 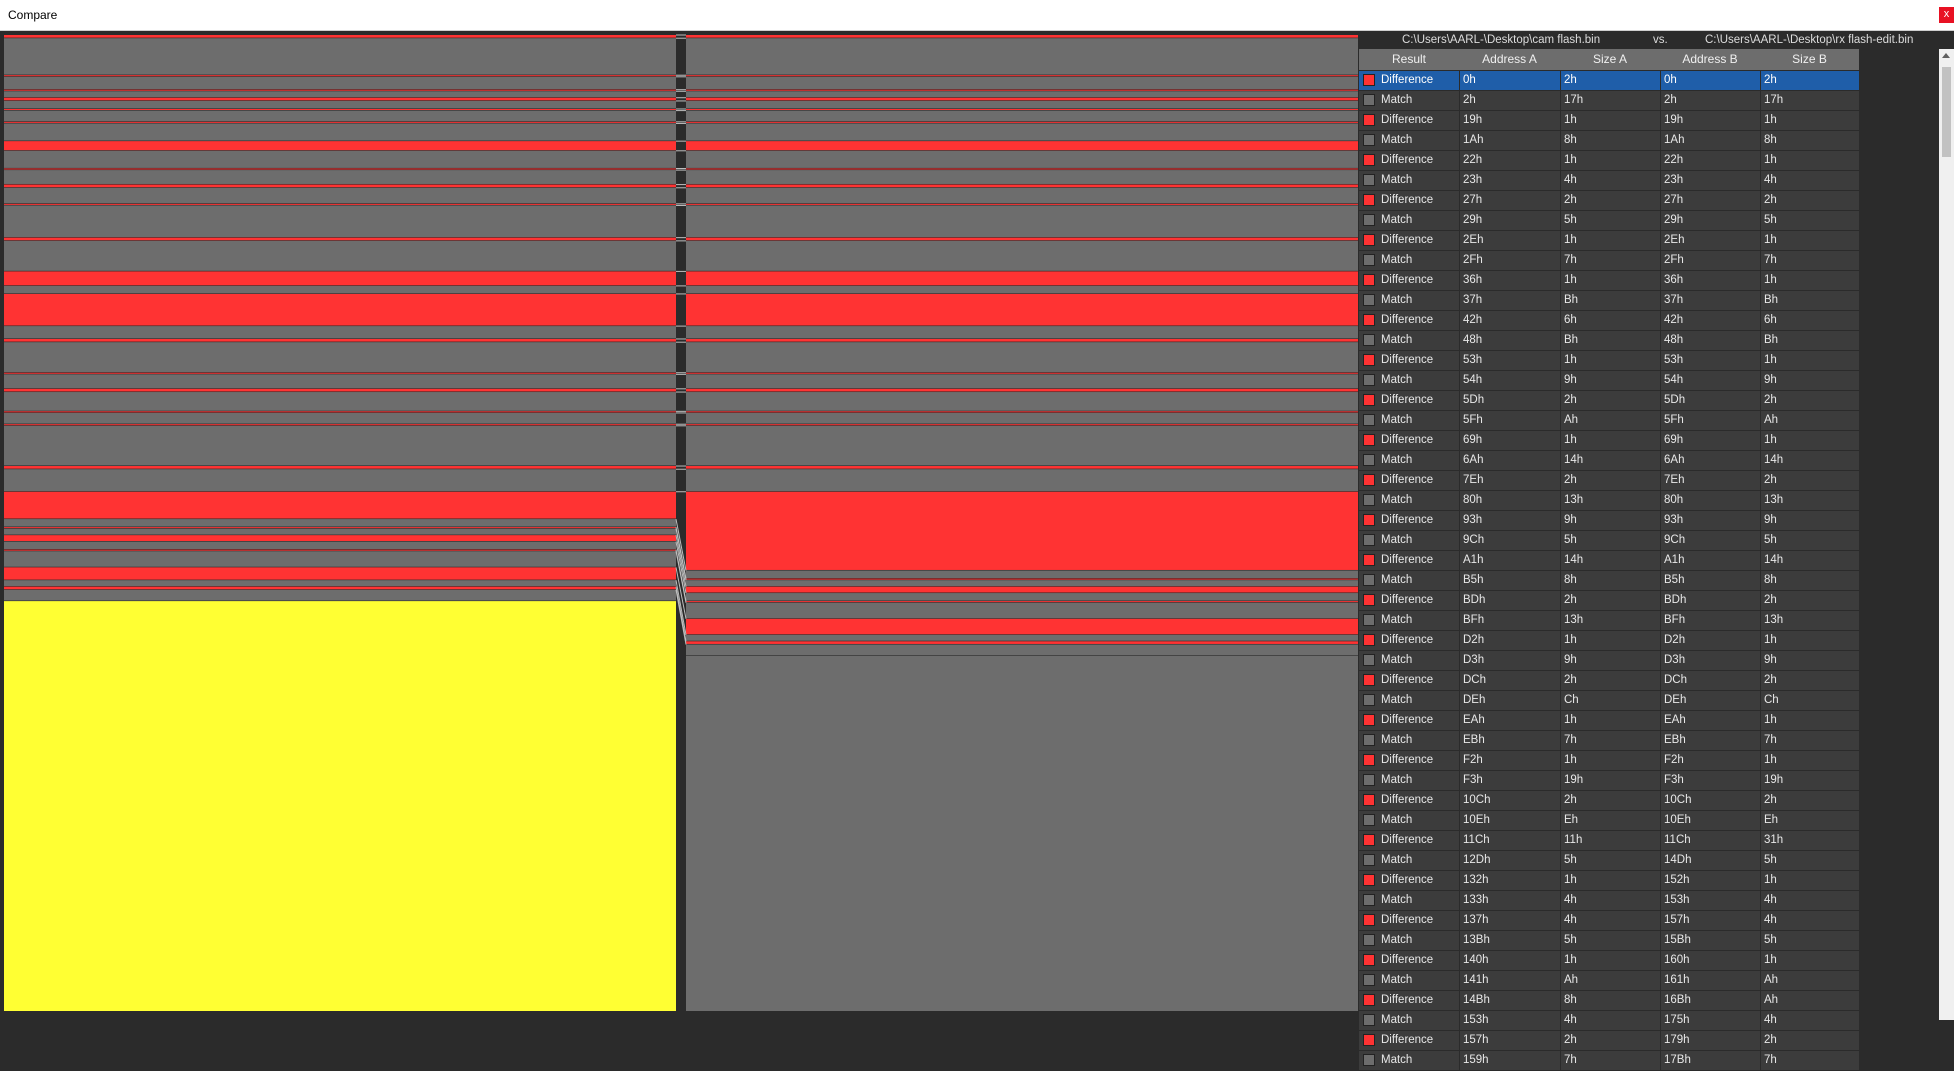 I want to click on table-row: Difference 2Eh 1h 2Eh 1h, so click(x=1609, y=241).